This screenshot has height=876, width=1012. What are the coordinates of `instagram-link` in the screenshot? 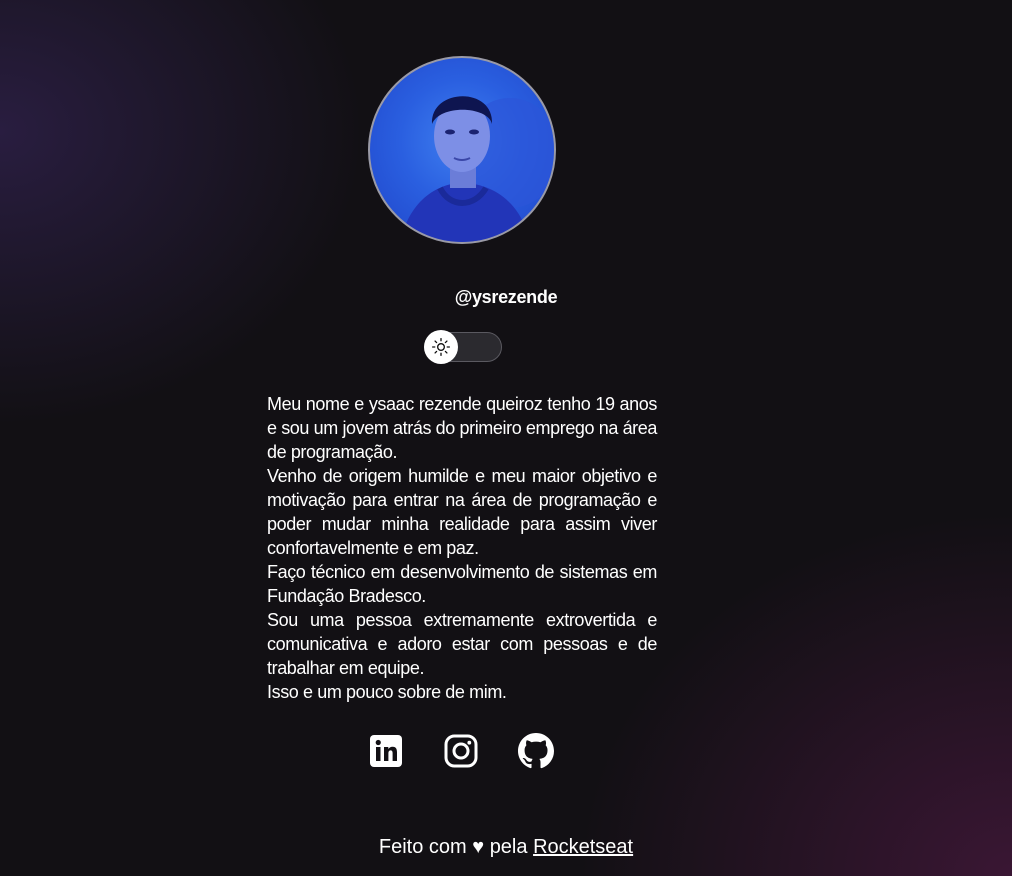 It's located at (461, 751).